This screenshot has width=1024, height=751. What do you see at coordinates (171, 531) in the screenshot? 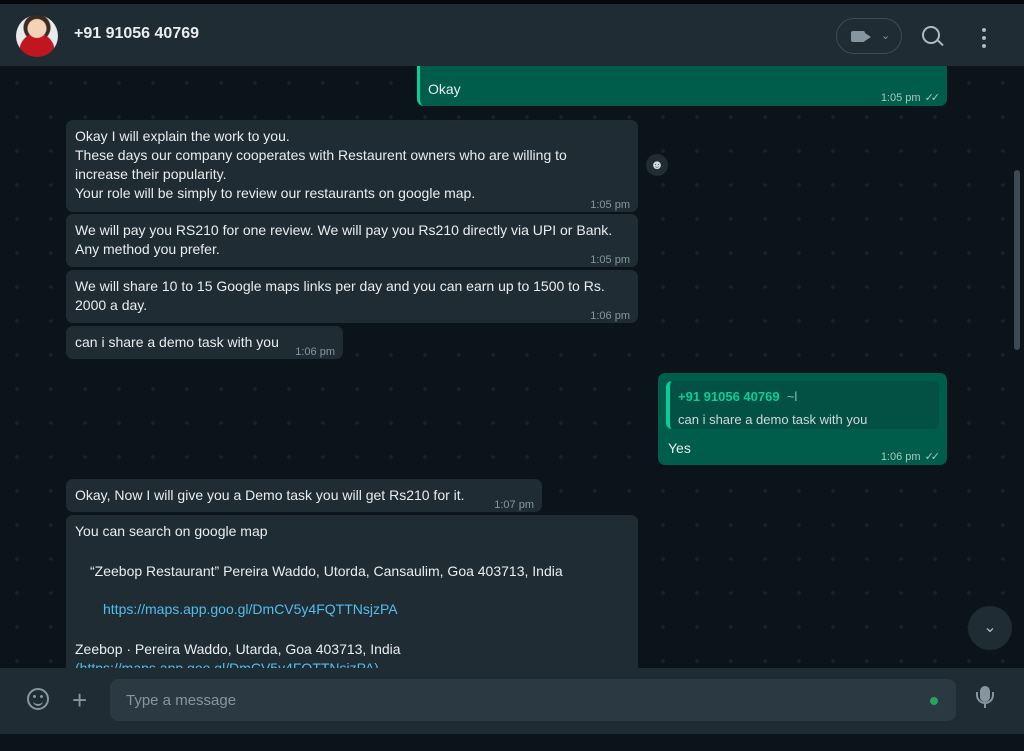
I see `message-text-line: You can search on google map` at bounding box center [171, 531].